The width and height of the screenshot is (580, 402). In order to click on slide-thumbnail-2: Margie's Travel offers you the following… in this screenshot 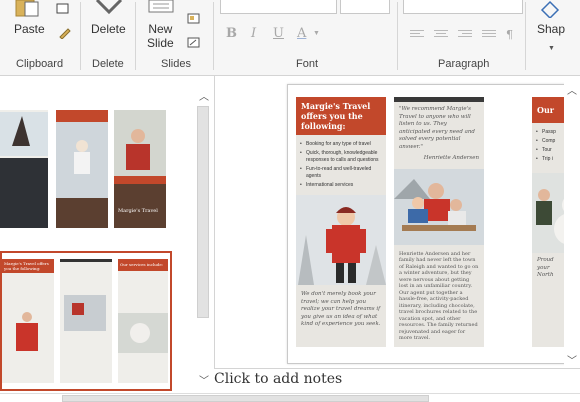, I will do `click(86, 321)`.